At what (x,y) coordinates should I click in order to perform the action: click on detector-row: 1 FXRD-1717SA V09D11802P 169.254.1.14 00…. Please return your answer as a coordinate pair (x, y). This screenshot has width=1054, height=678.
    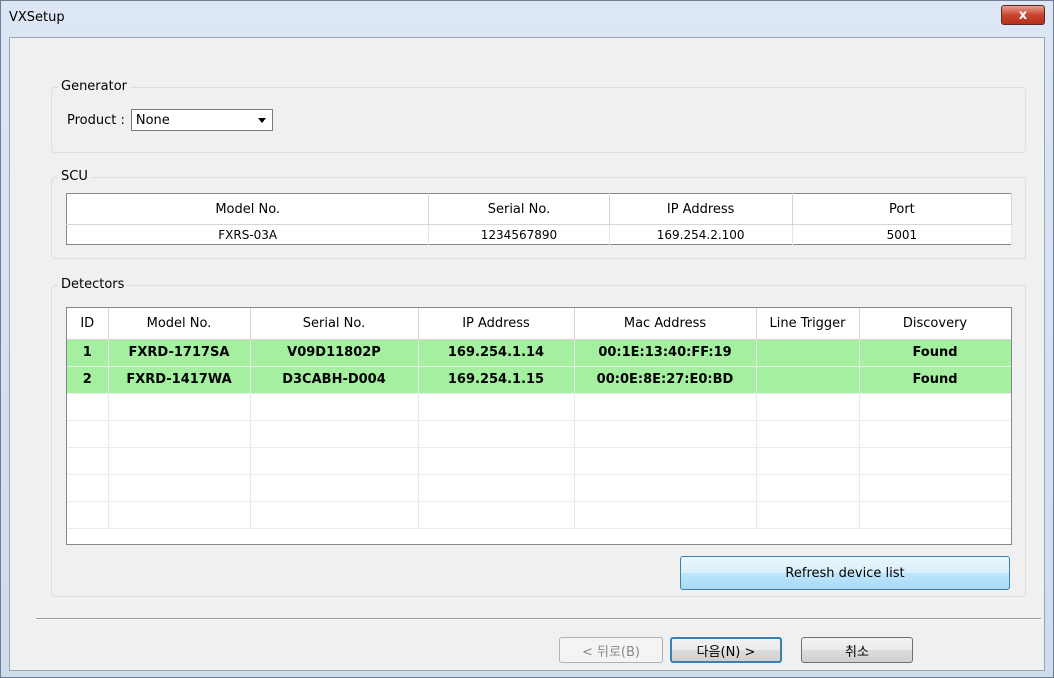
    Looking at the image, I should click on (539, 353).